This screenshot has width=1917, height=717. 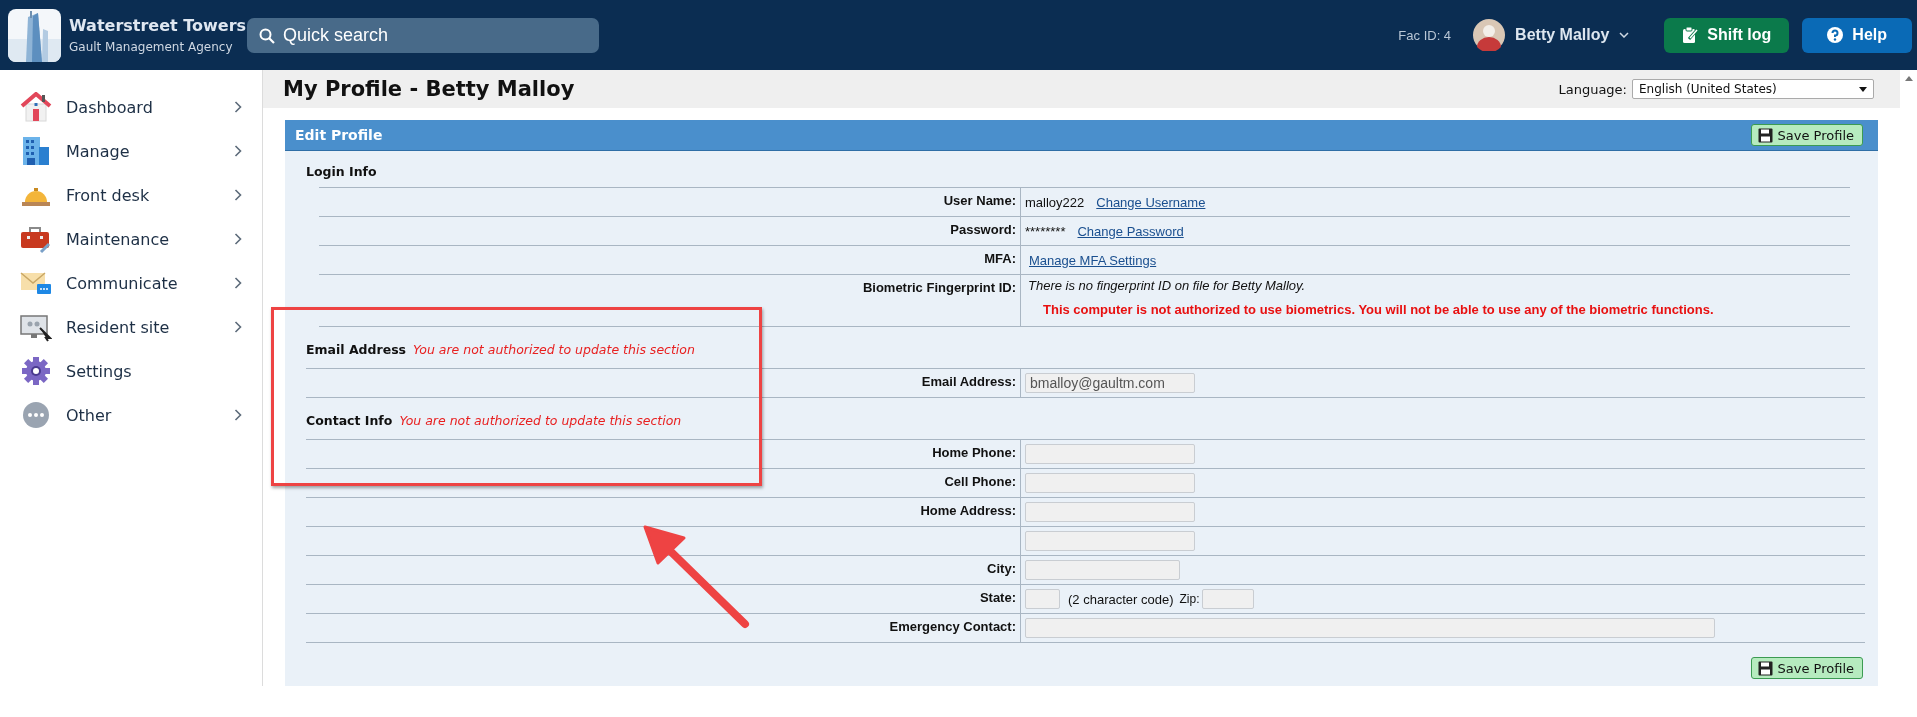 What do you see at coordinates (1857, 35) in the screenshot?
I see `help-button: Help` at bounding box center [1857, 35].